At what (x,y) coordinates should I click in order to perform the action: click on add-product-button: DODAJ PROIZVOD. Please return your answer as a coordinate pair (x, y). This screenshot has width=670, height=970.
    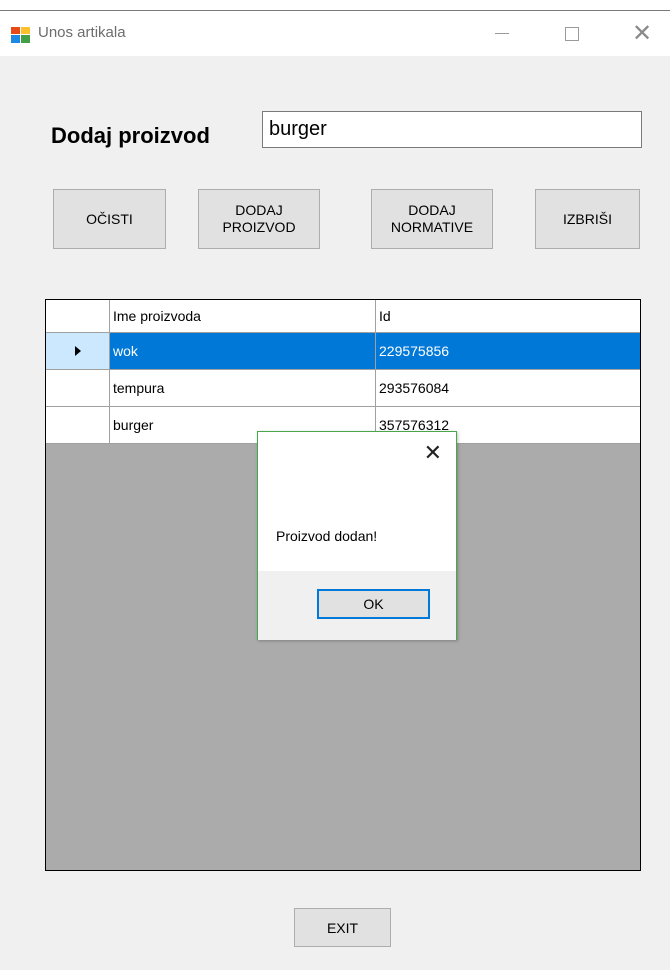
    Looking at the image, I should click on (259, 219).